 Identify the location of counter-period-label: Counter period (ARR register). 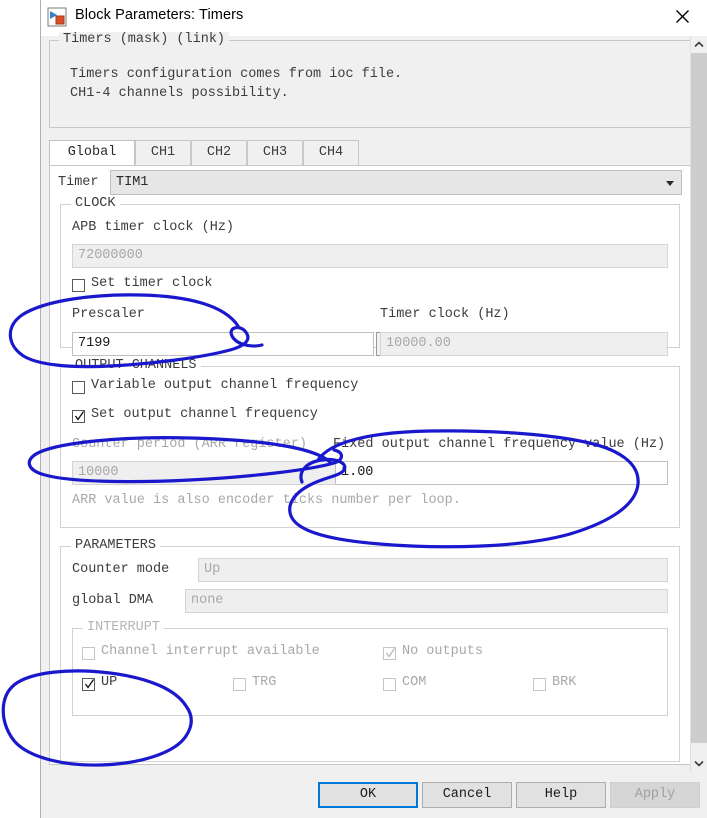
(189, 444).